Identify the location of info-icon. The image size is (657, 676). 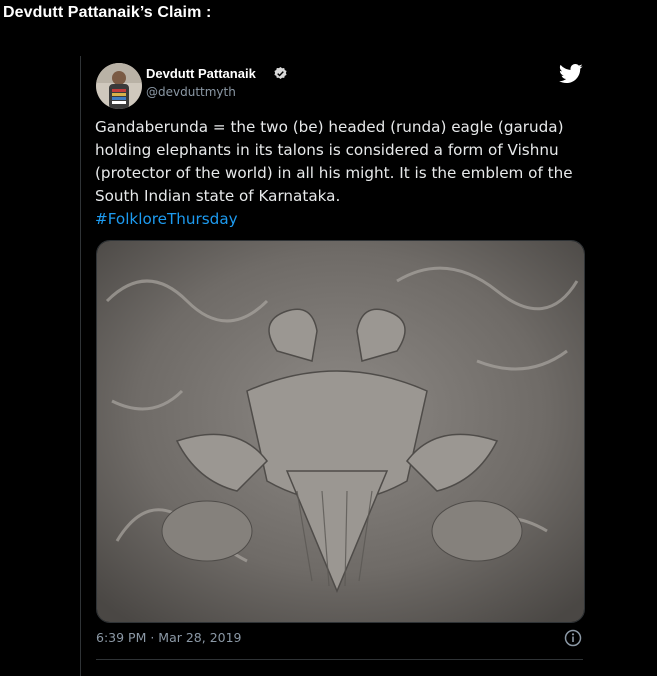
(573, 638).